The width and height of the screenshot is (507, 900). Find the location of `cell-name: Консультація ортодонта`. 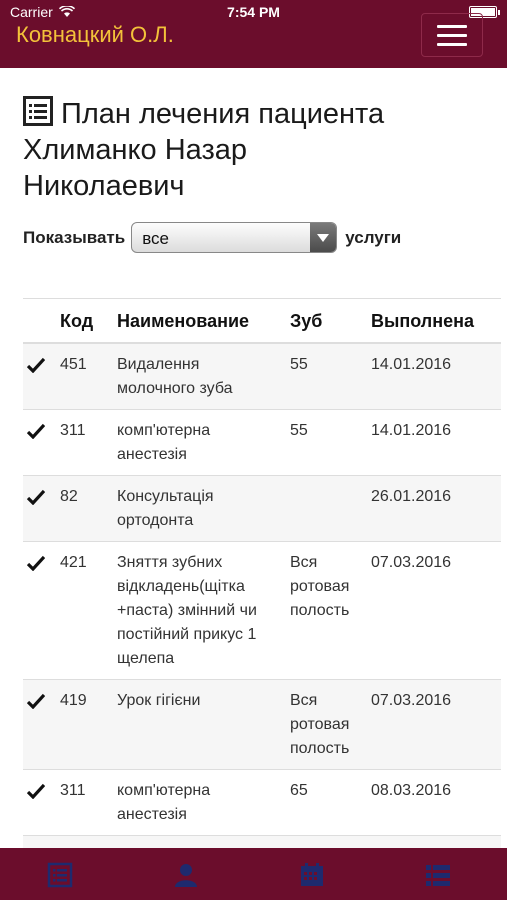

cell-name: Консультація ортодонта is located at coordinates (199, 508).